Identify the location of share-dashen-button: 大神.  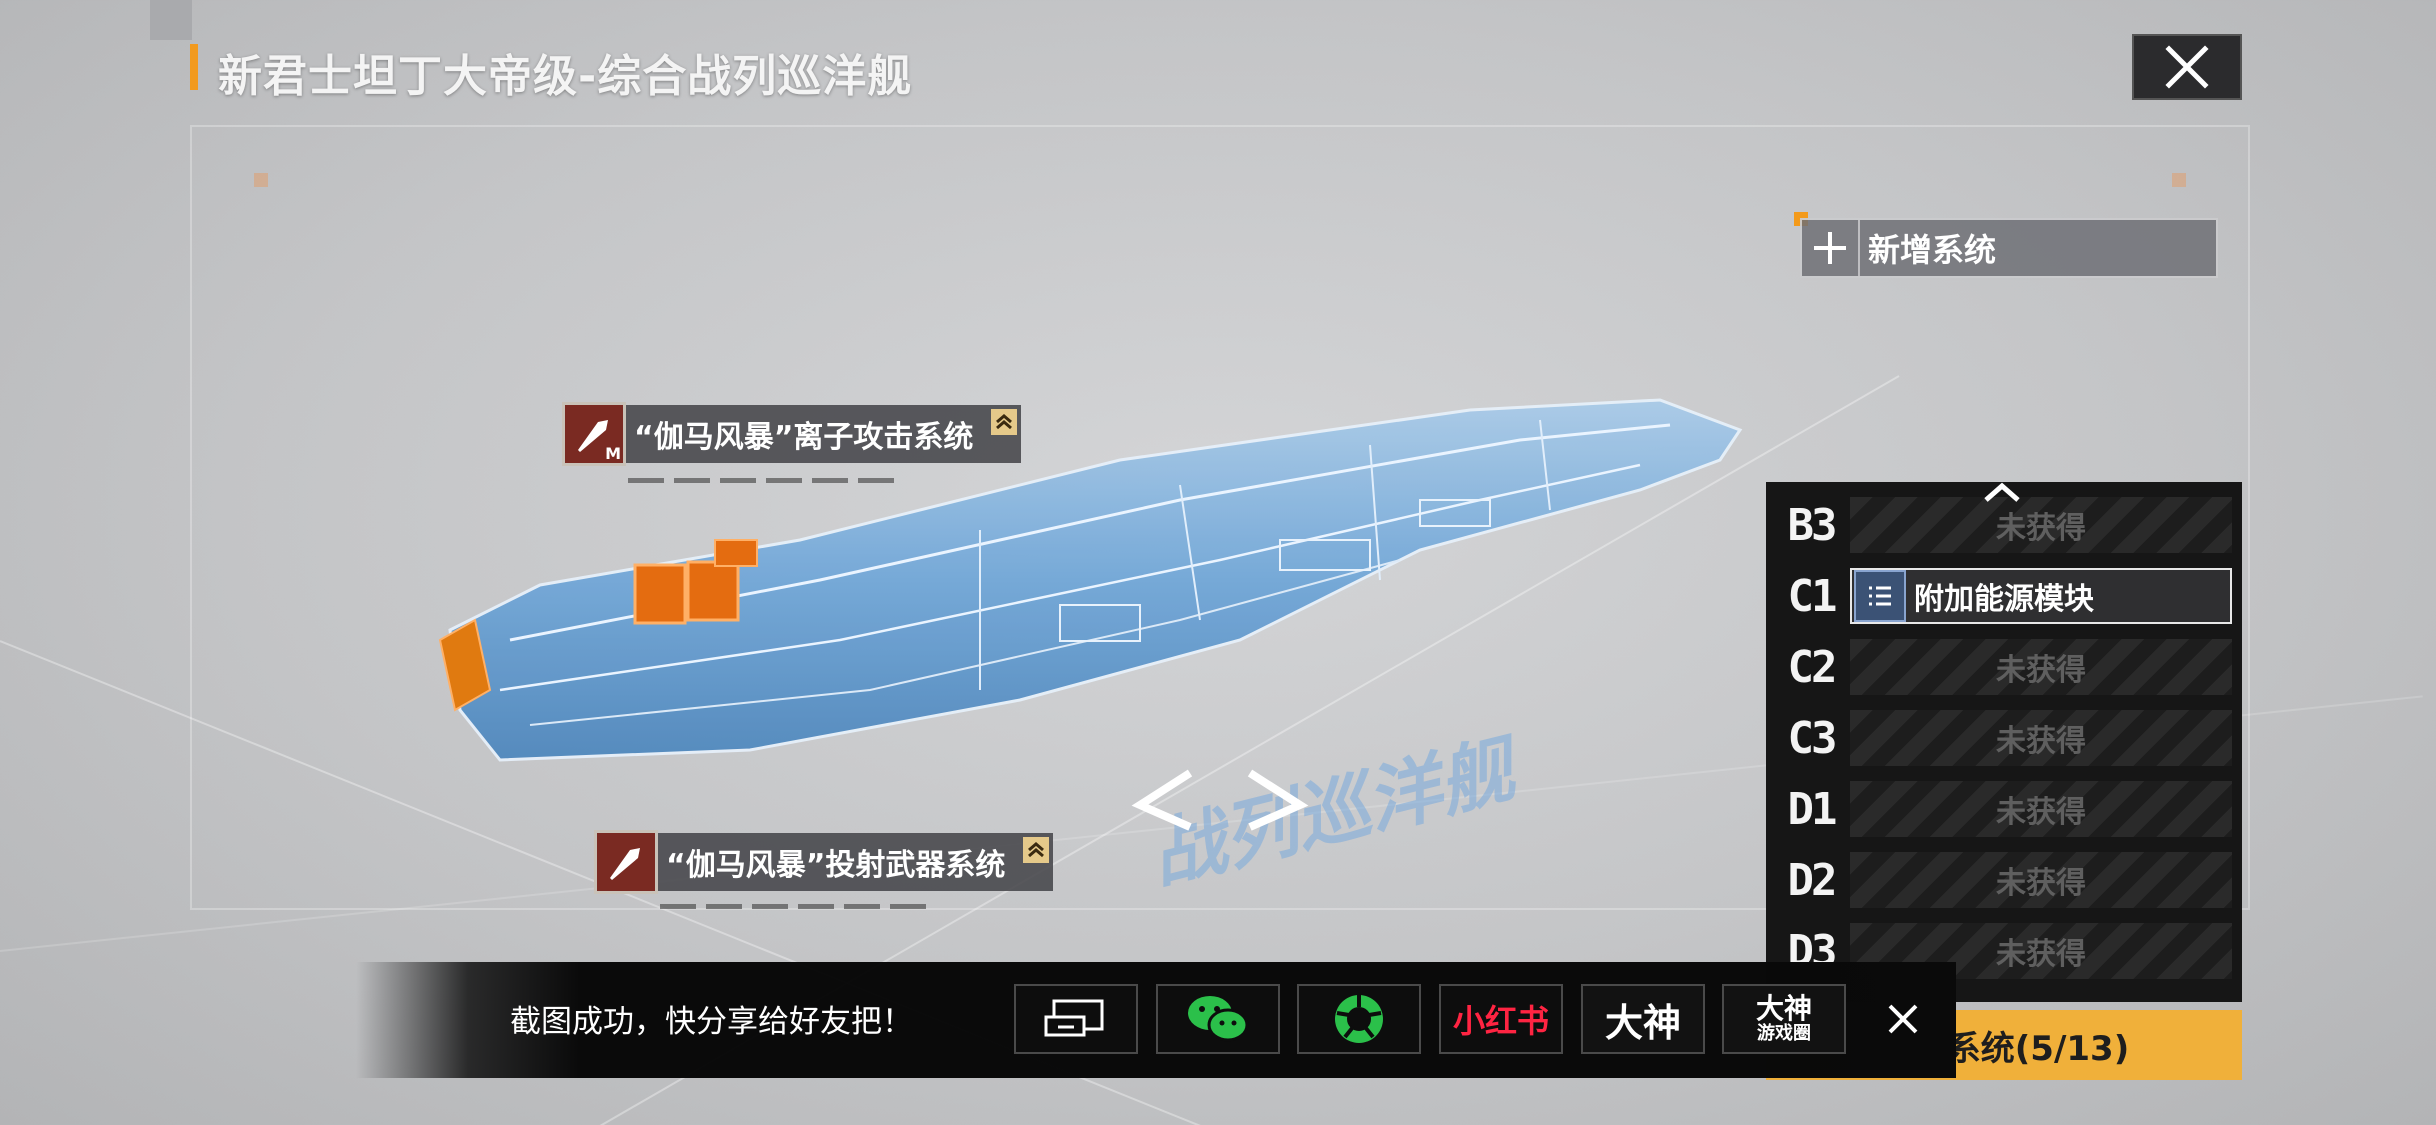
(1643, 1019).